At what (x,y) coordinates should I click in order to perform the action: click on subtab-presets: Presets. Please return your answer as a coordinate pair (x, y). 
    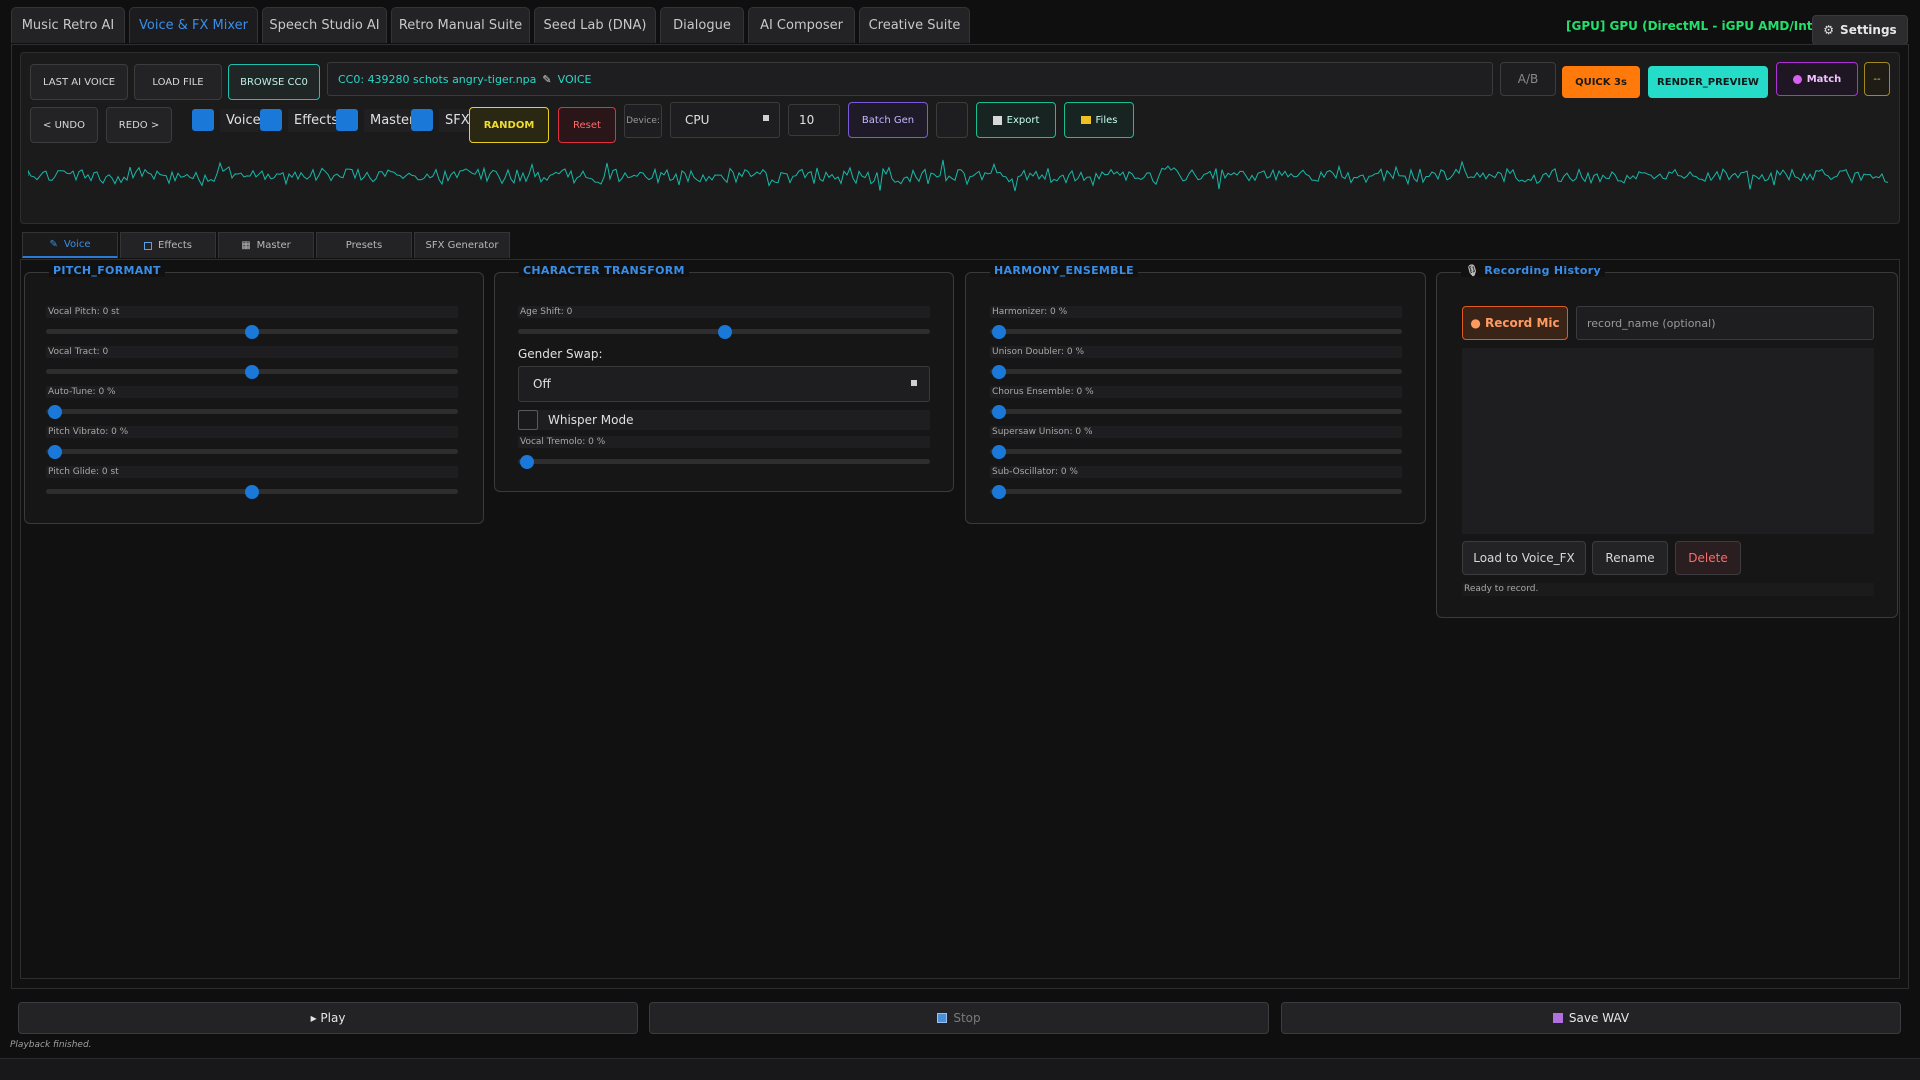
    Looking at the image, I should click on (364, 245).